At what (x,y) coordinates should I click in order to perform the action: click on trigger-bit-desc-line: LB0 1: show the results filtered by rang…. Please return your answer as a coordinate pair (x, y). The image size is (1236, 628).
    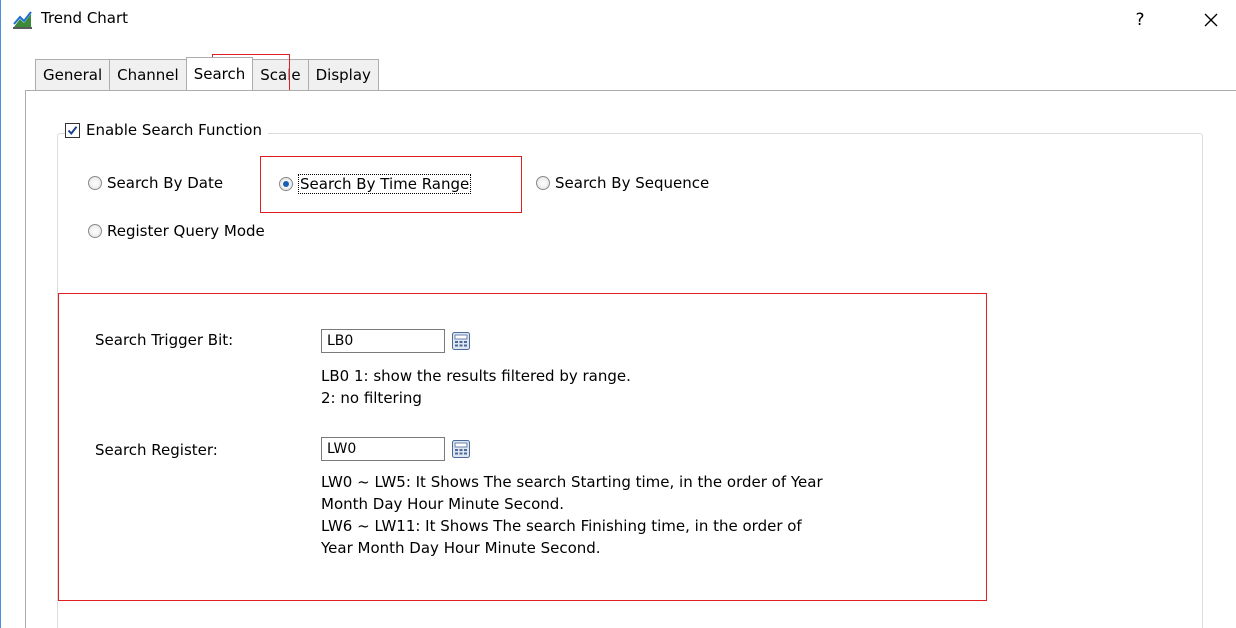
    Looking at the image, I should click on (476, 376).